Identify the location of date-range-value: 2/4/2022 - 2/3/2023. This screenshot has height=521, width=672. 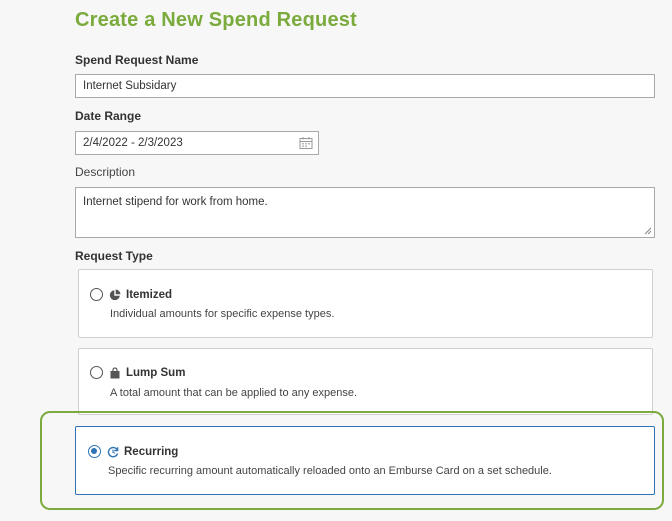
(133, 143).